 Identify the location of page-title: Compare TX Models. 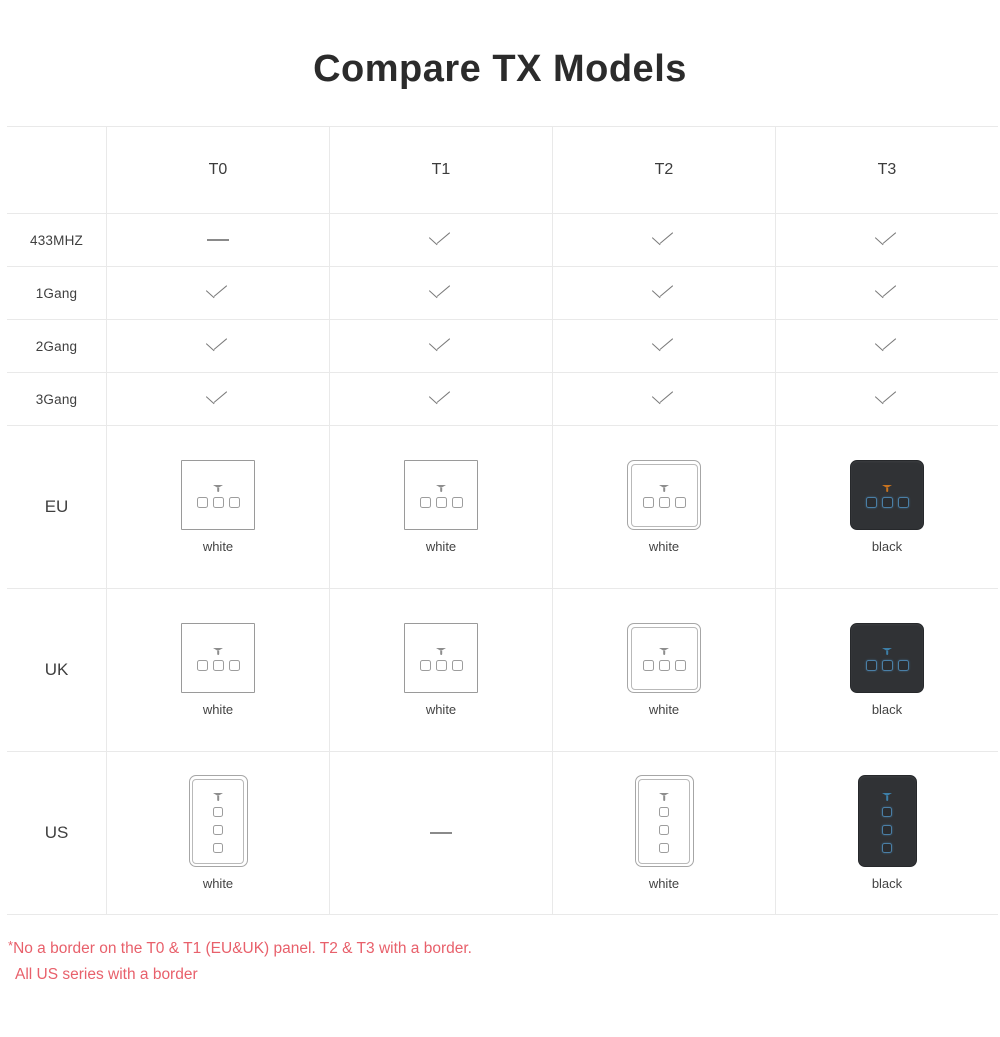
(500, 69).